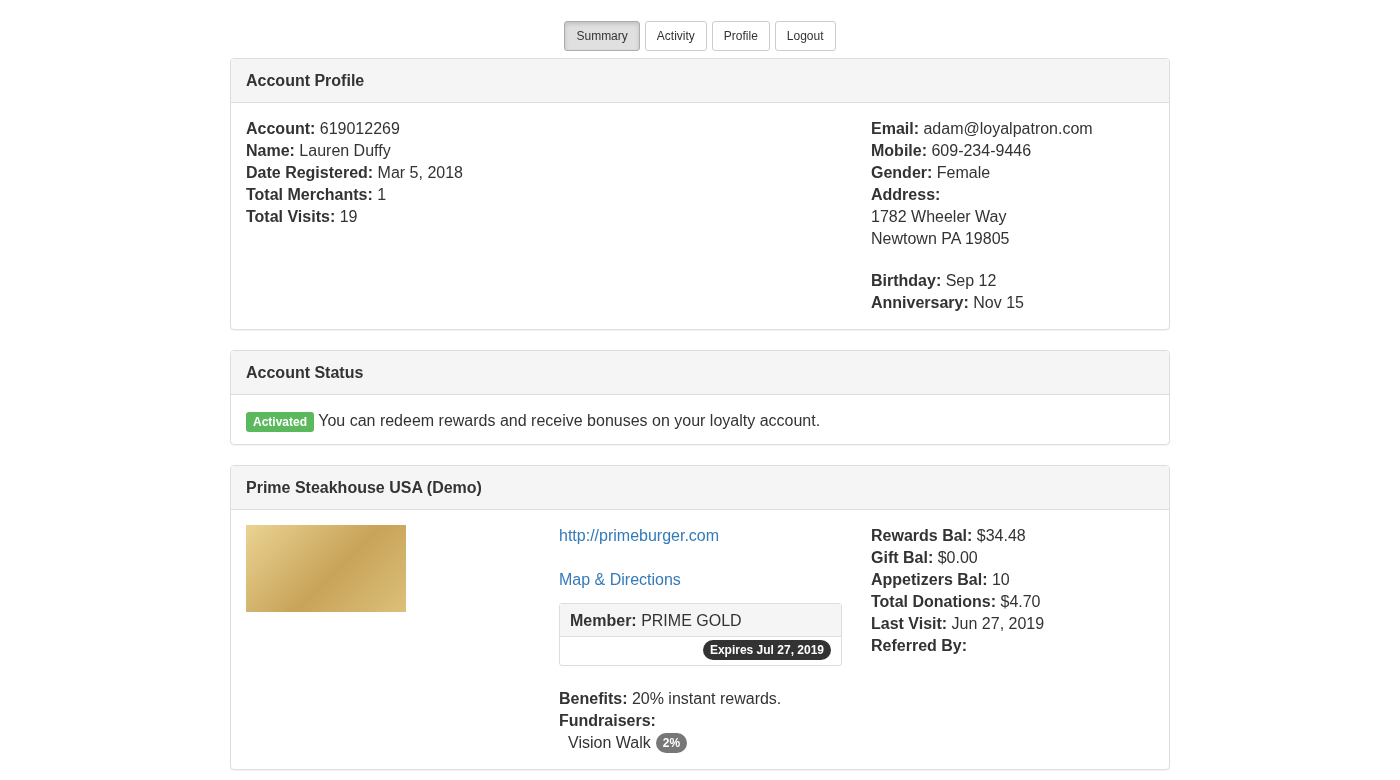  I want to click on profile-field: Address:, so click(1012, 195).